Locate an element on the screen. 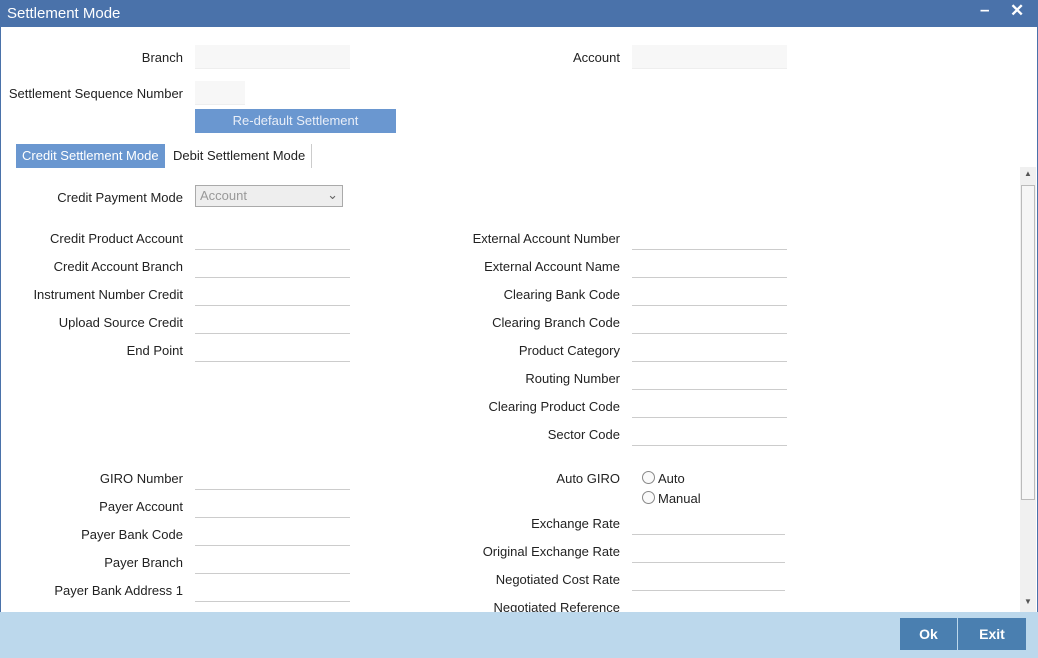  product-category-label: Product Category is located at coordinates (569, 350).